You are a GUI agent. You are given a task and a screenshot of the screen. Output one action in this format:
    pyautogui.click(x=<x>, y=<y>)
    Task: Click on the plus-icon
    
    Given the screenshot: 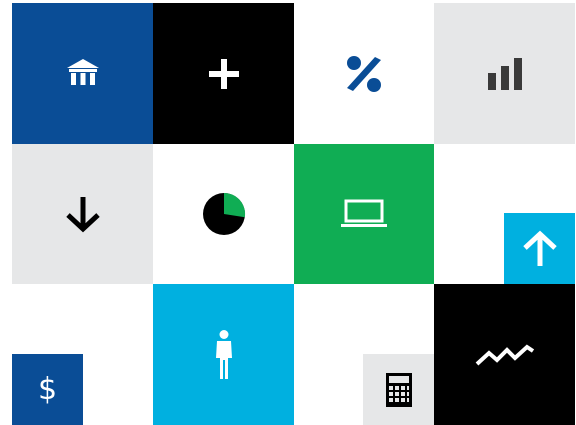 What is the action you would take?
    pyautogui.click(x=223, y=73)
    